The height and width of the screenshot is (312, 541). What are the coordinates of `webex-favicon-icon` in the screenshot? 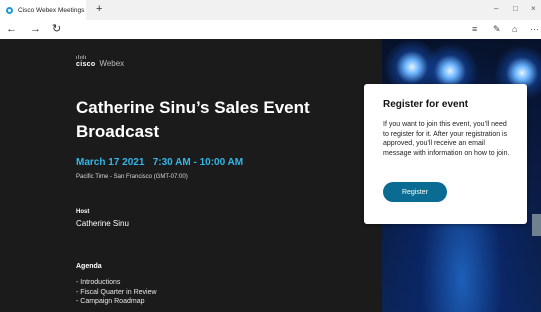 It's located at (9, 10).